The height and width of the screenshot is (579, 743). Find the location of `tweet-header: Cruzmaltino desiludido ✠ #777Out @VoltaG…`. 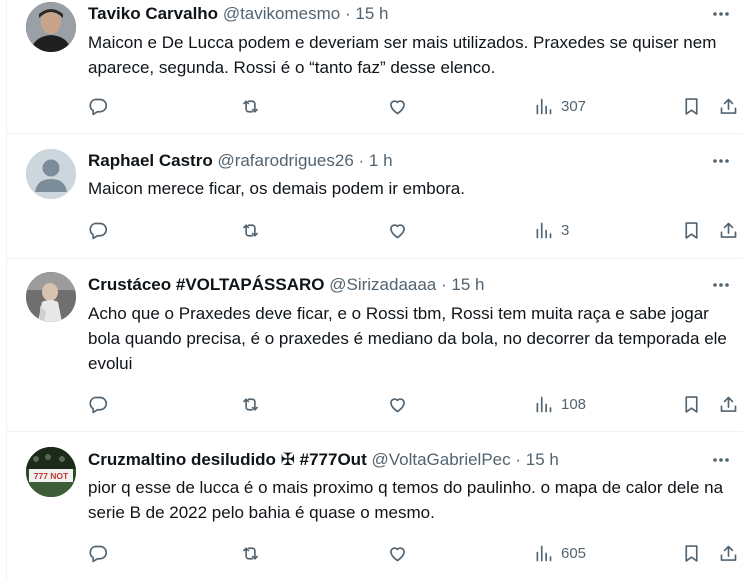

tweet-header: Cruzmaltino desiludido ✠ #777Out @VoltaG… is located at coordinates (323, 460).